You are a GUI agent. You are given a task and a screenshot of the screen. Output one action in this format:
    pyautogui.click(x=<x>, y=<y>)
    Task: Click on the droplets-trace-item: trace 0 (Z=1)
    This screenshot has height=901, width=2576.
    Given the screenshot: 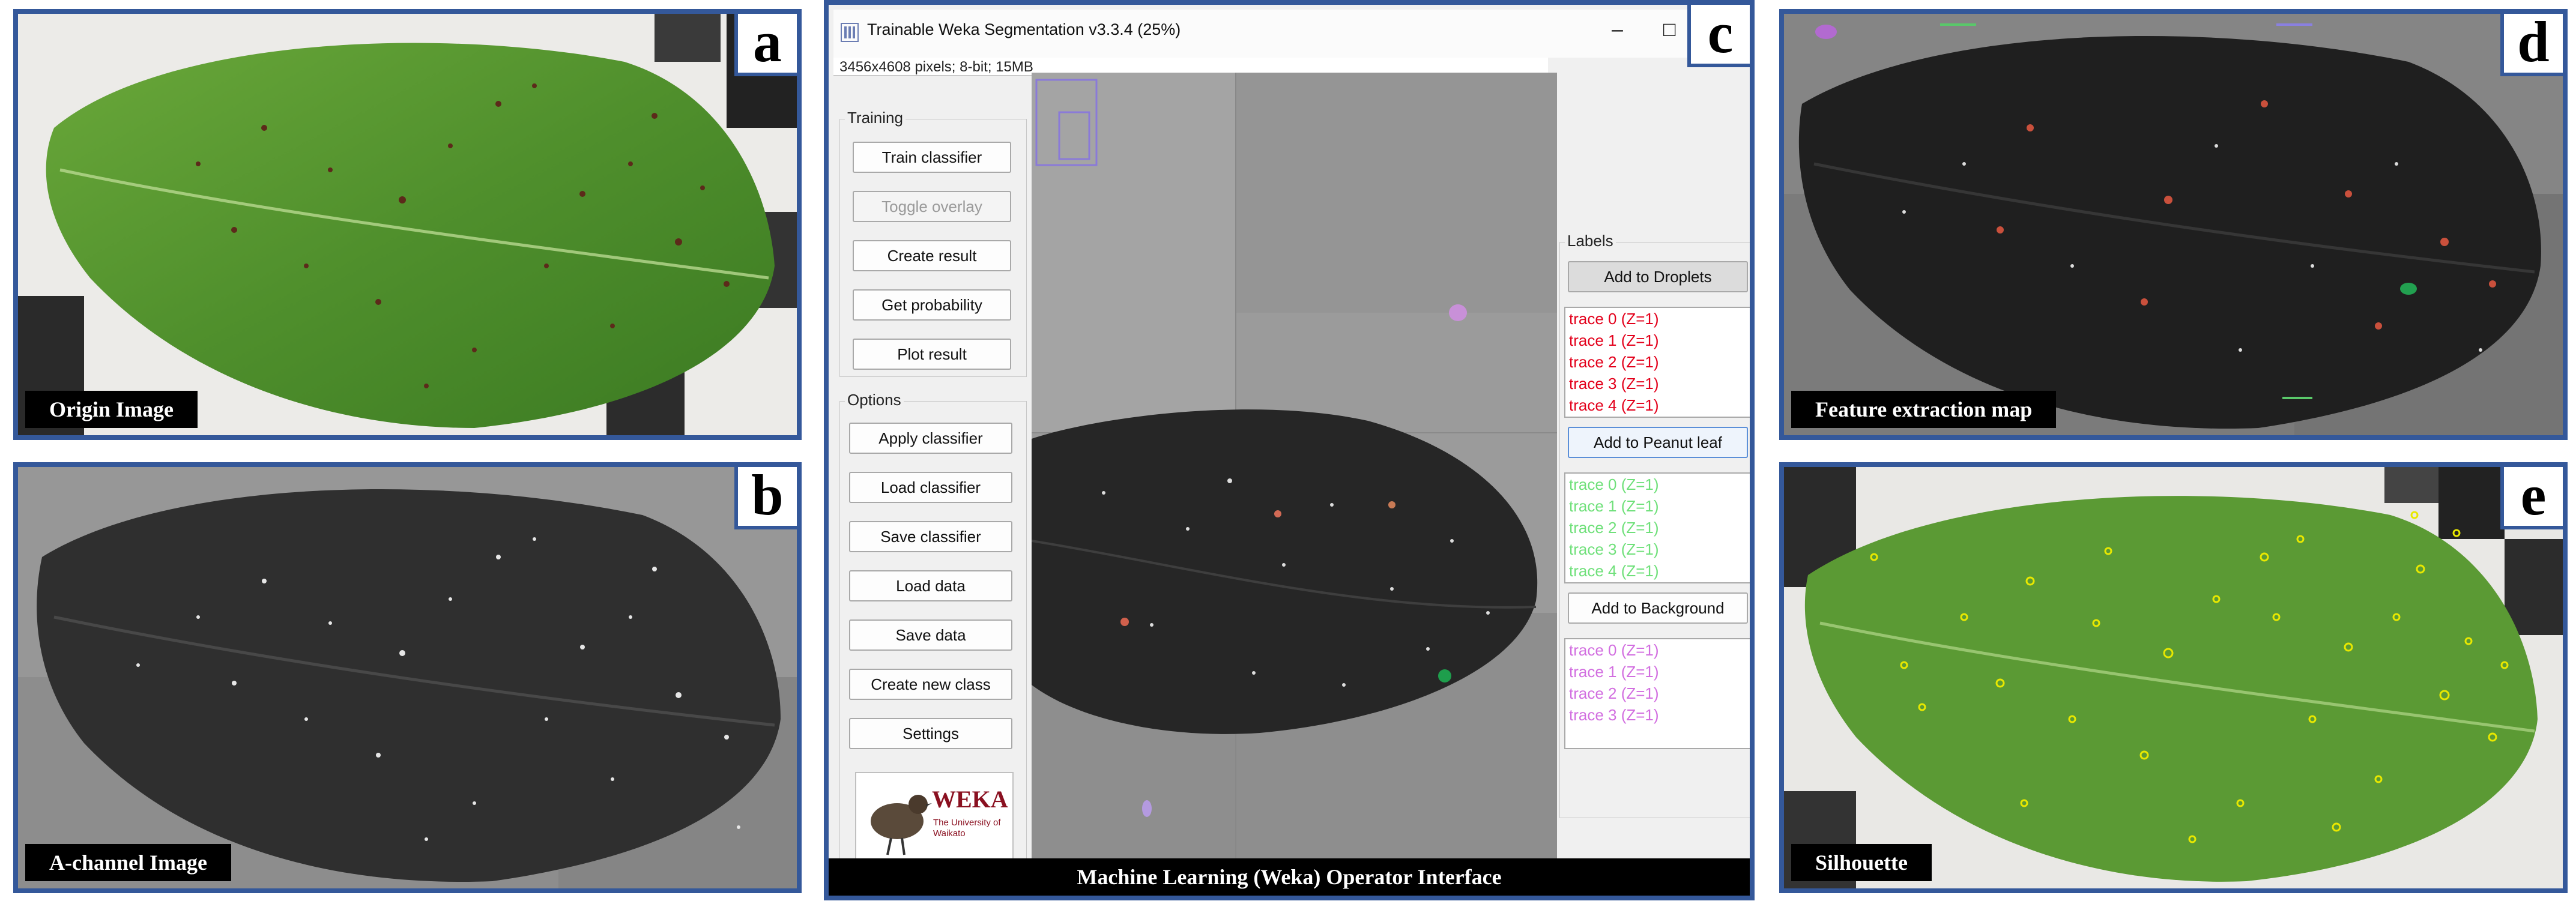 What is the action you would take?
    pyautogui.click(x=1657, y=319)
    